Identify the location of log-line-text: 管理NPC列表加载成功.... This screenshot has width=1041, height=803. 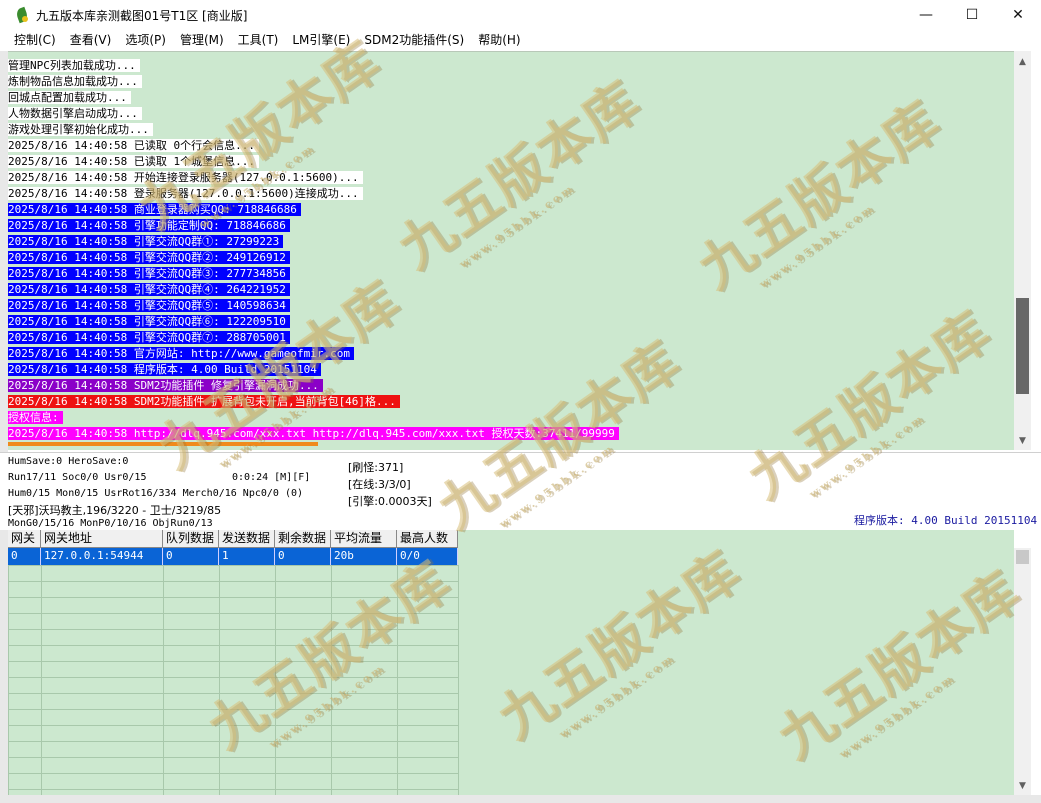
(74, 65).